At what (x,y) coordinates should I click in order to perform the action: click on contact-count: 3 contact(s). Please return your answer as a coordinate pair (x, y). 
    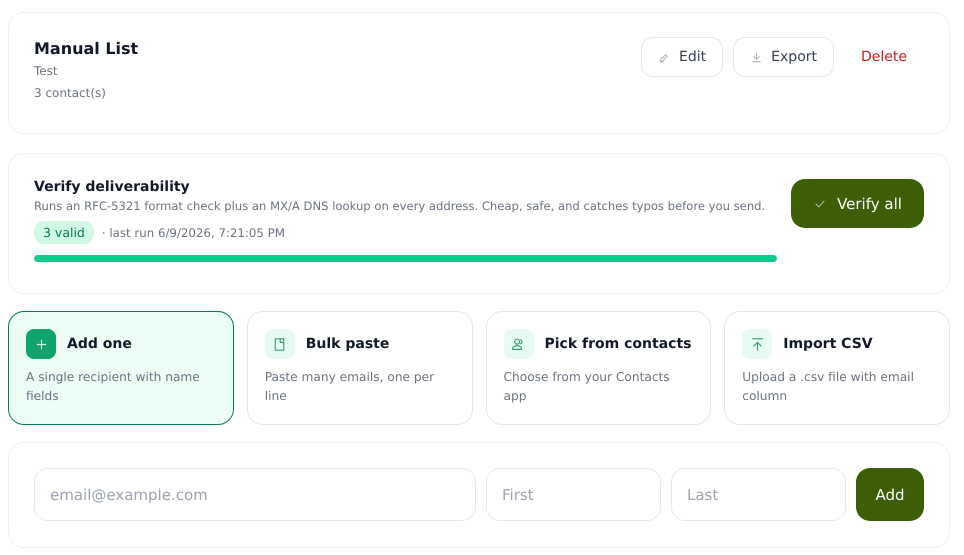
    Looking at the image, I should click on (70, 93).